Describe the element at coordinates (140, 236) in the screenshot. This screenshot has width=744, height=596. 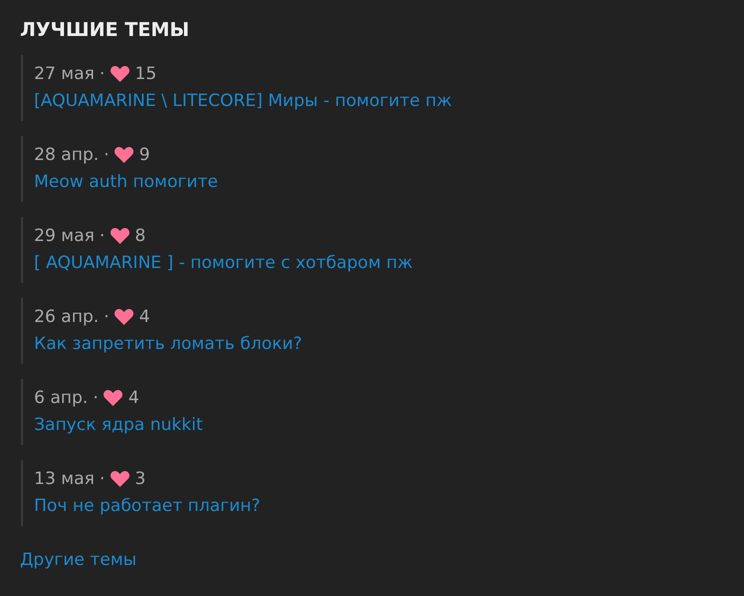
I see `like-count: 8` at that location.